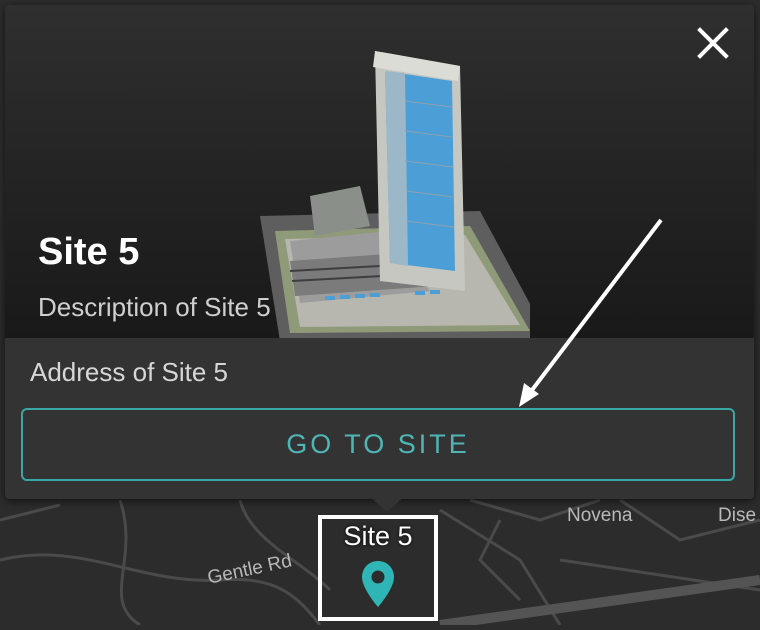 This screenshot has height=630, width=760. I want to click on go-to-site-button: GO TO SITE, so click(378, 444).